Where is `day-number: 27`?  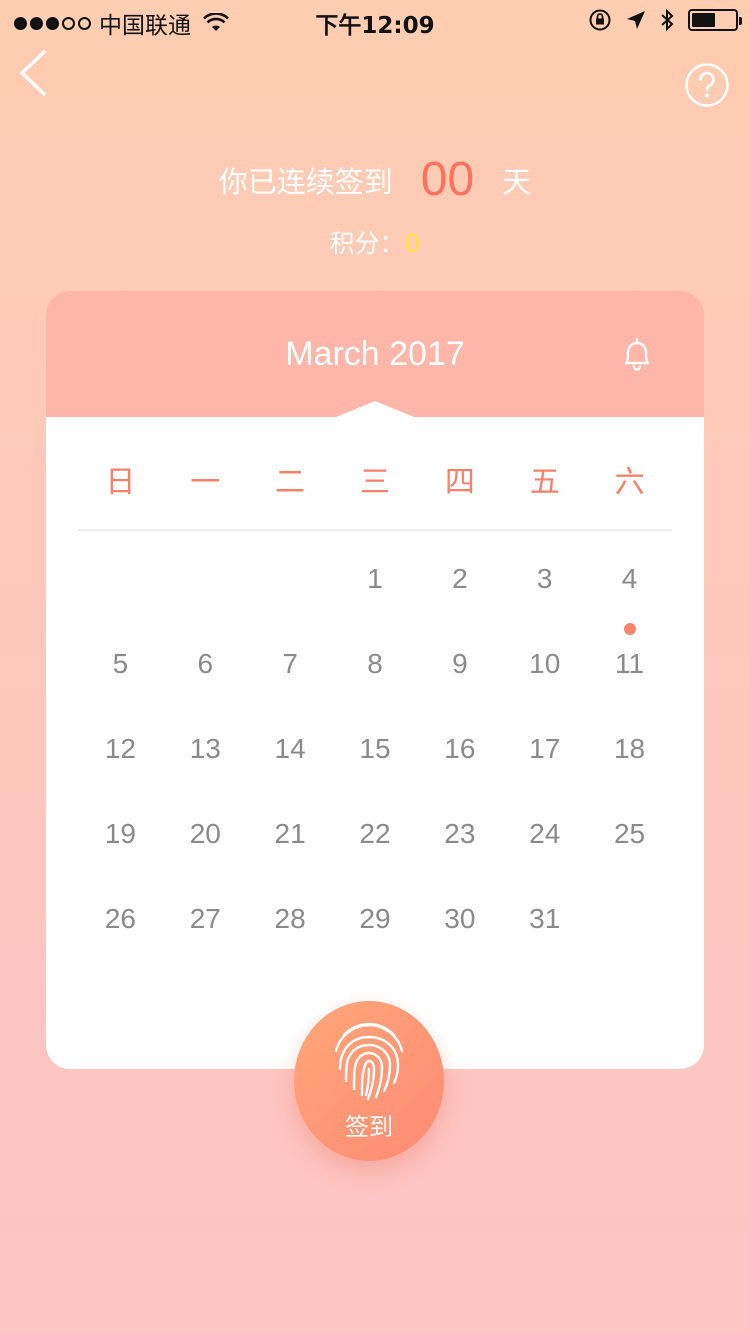 day-number: 27 is located at coordinates (205, 918).